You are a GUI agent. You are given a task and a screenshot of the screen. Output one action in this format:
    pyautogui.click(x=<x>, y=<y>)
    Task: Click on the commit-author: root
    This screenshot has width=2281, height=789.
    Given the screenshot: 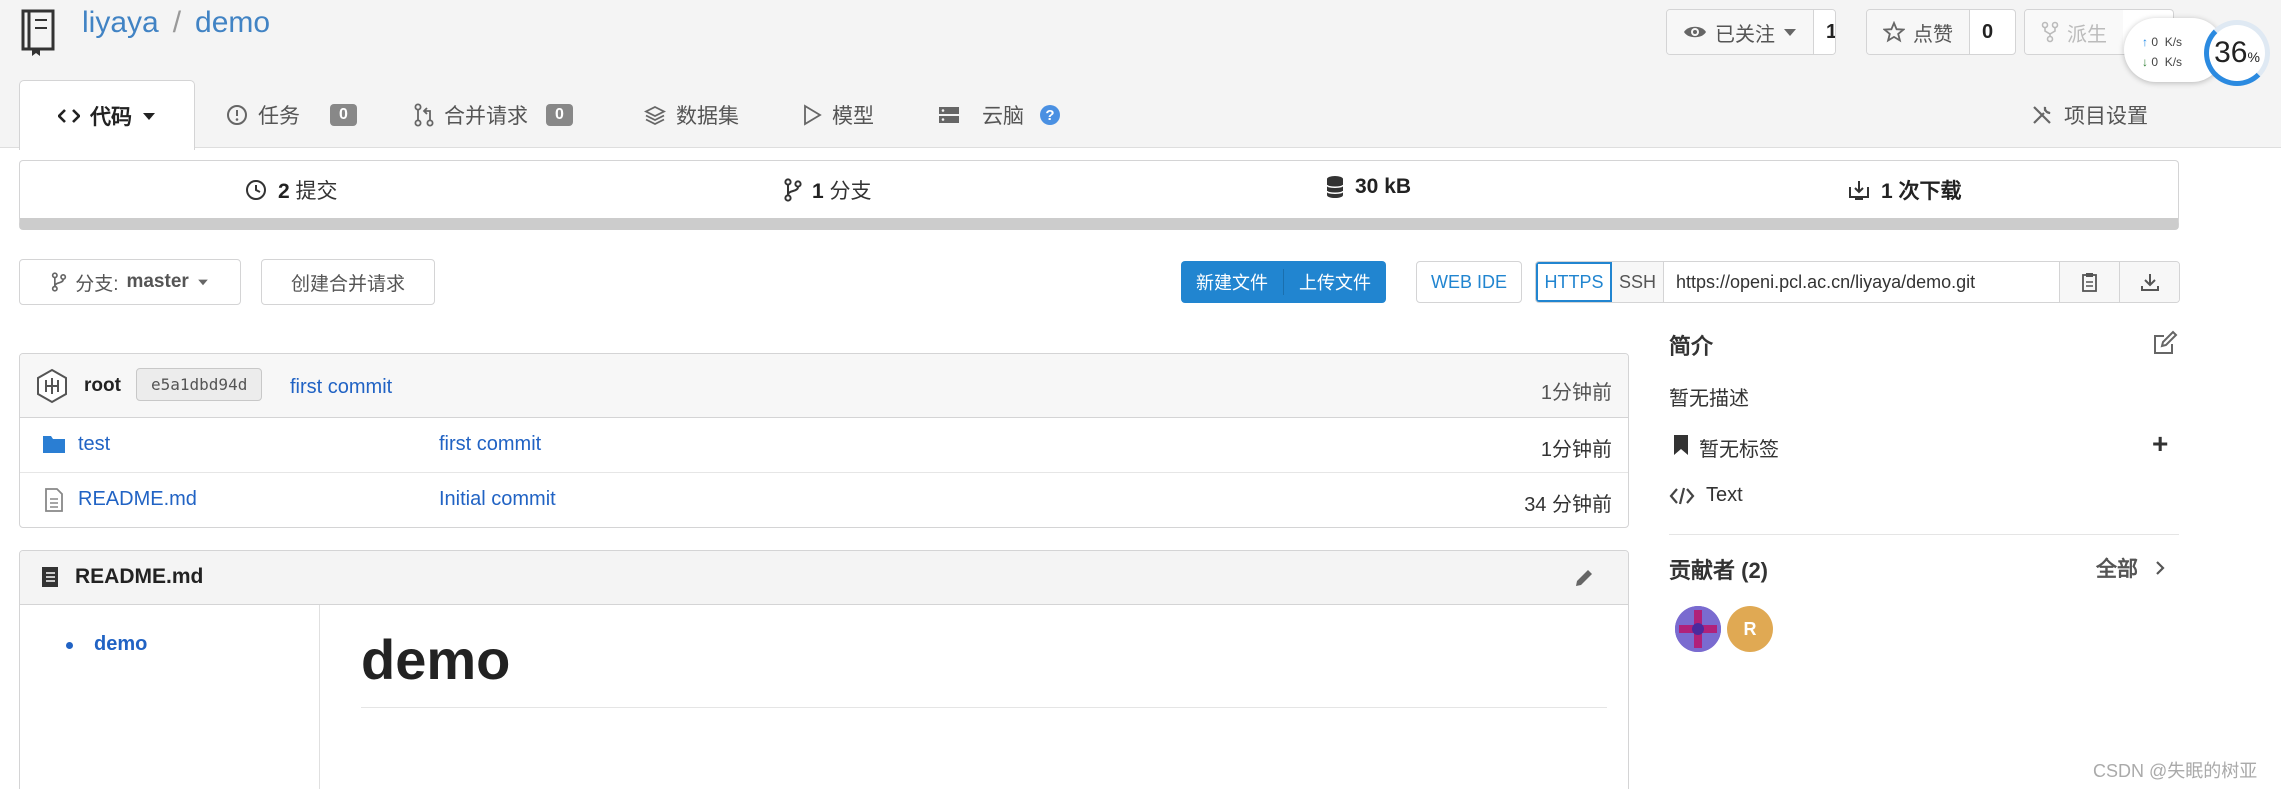 What is the action you would take?
    pyautogui.click(x=102, y=386)
    